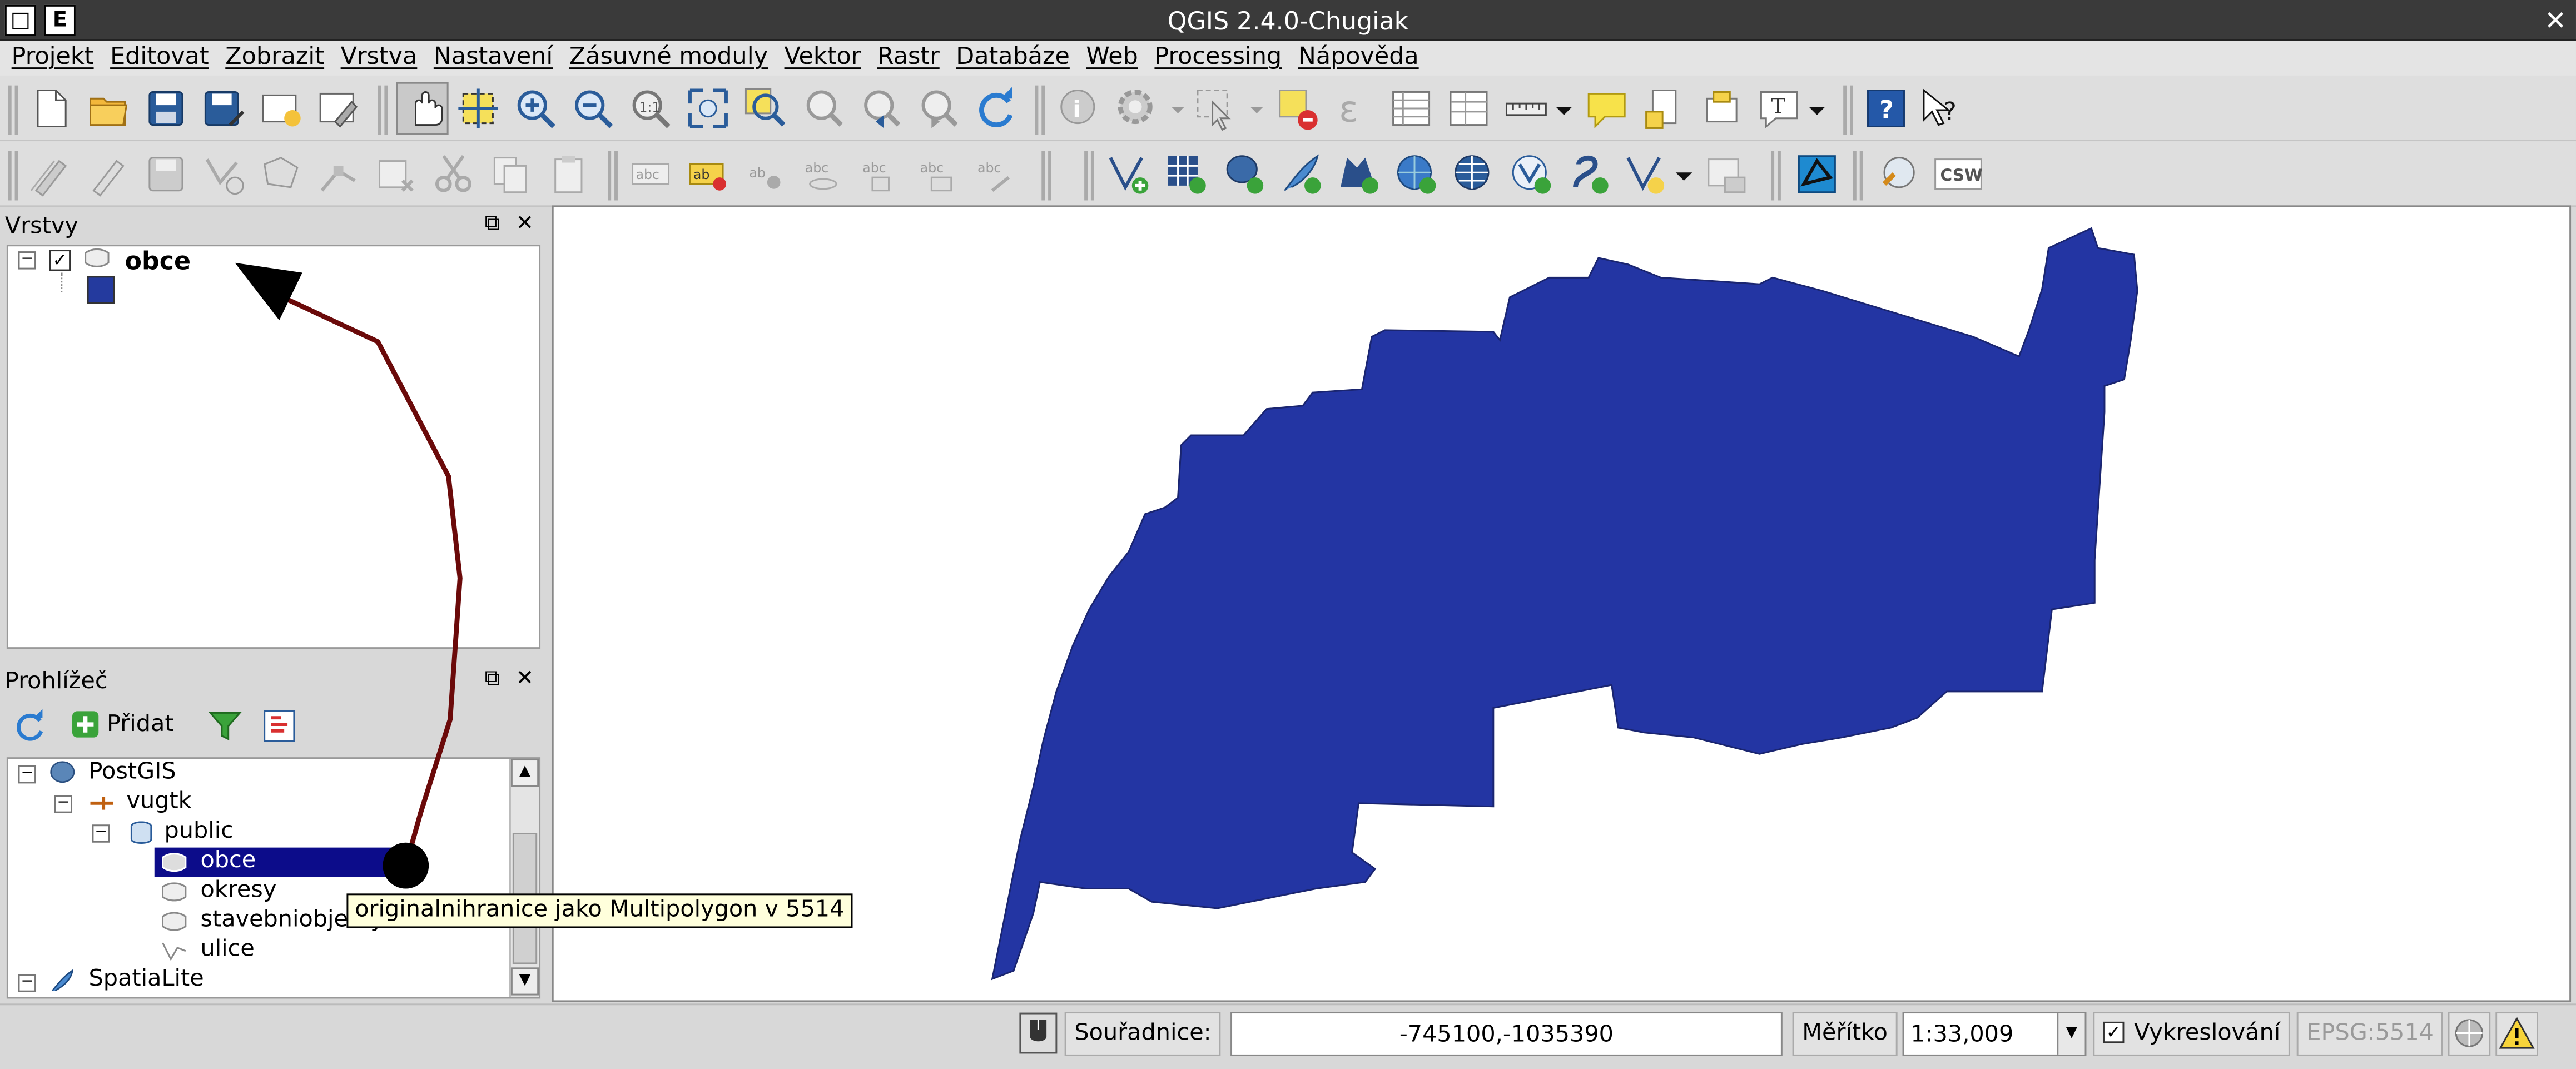  I want to click on statistics-icon, so click(1469, 109).